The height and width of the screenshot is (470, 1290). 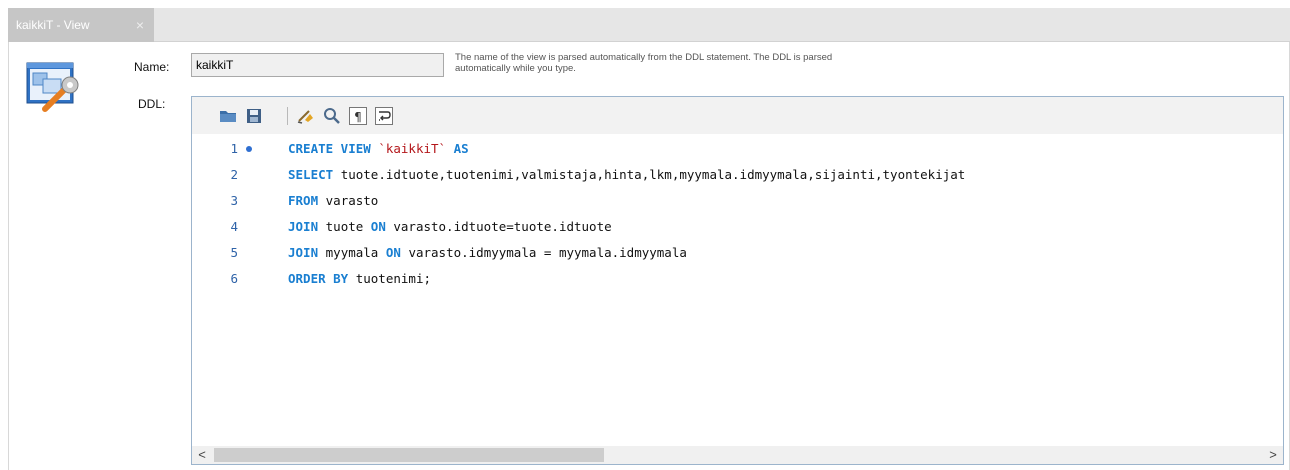 What do you see at coordinates (409, 455) in the screenshot?
I see `scrollbar-thumb` at bounding box center [409, 455].